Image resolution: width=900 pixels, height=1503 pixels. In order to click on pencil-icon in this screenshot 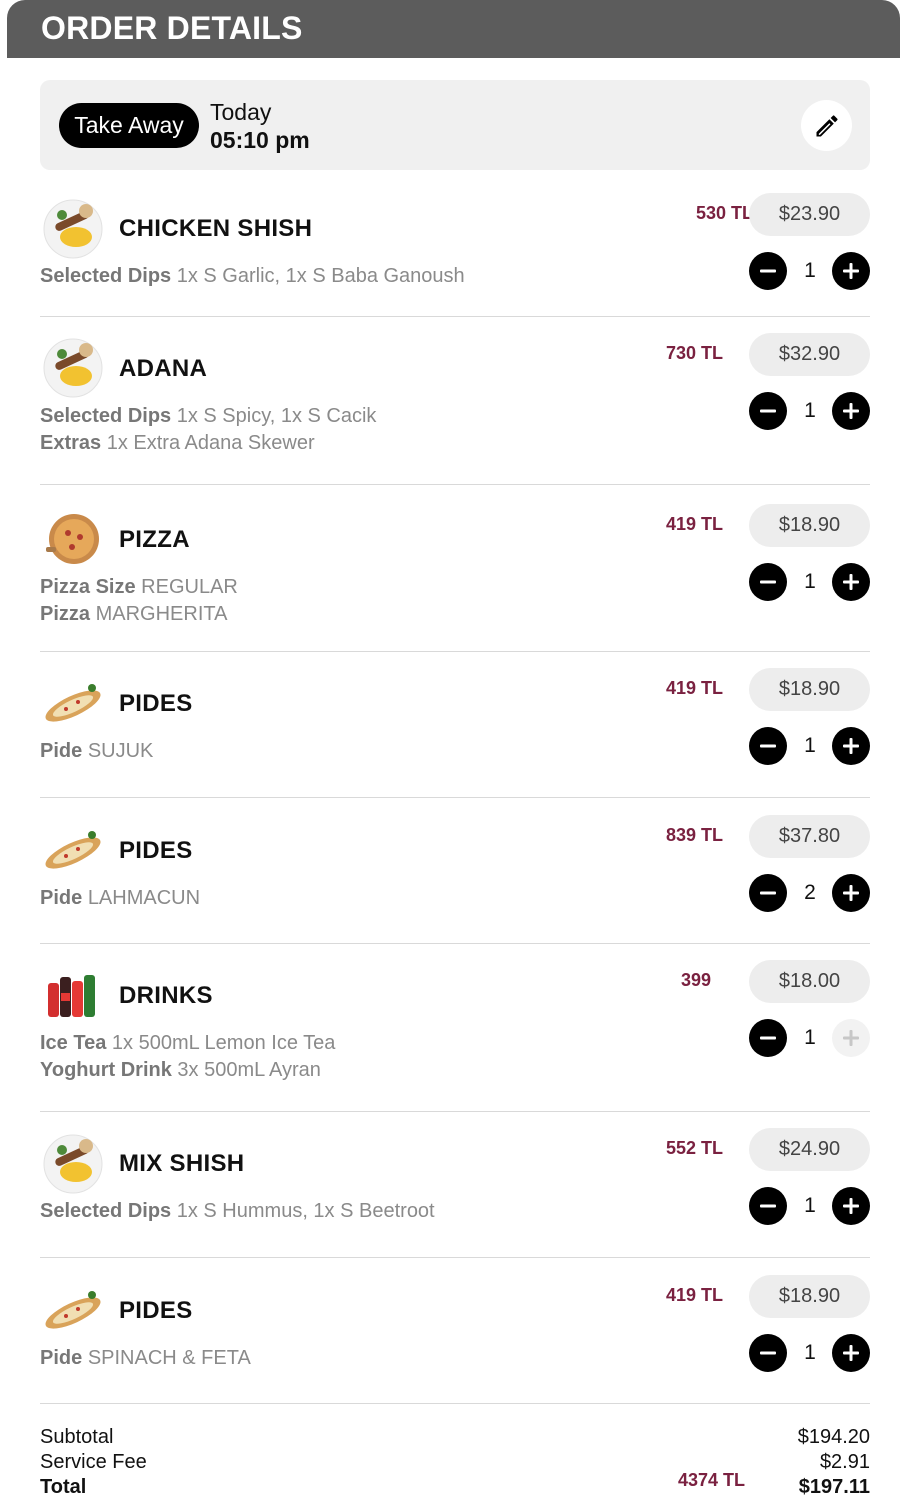, I will do `click(827, 125)`.